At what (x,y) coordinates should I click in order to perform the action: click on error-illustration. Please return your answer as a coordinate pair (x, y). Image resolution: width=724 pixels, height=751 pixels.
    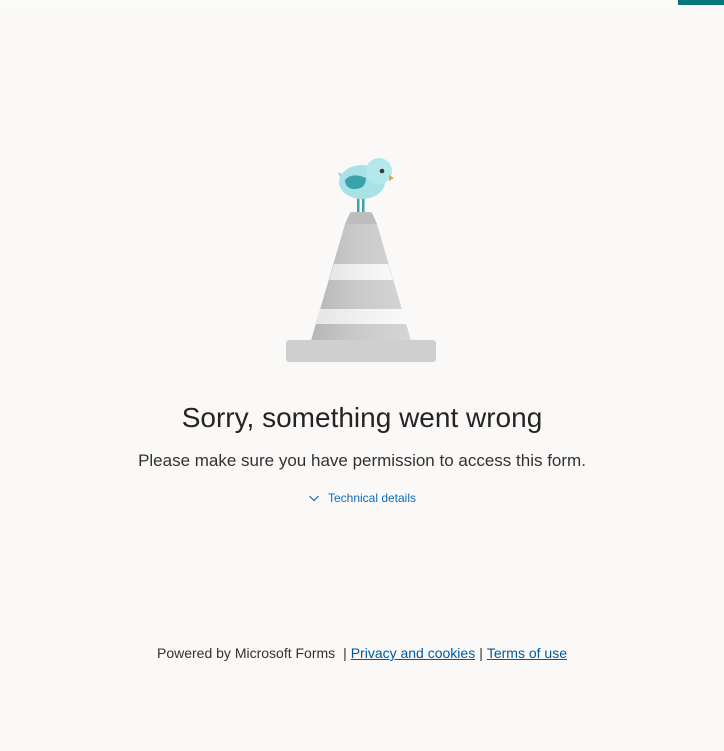
    Looking at the image, I should click on (362, 261).